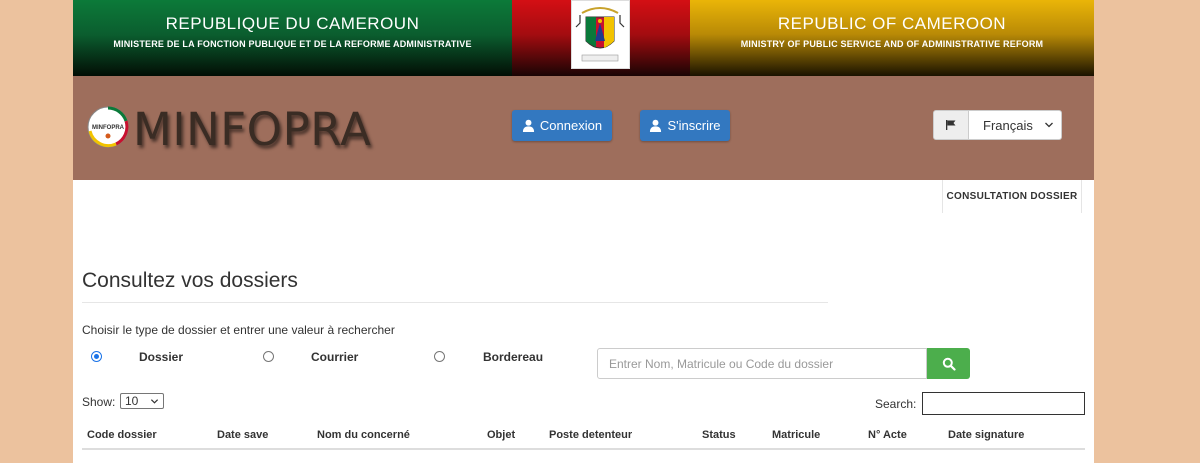 This screenshot has width=1200, height=463. What do you see at coordinates (1003, 403) in the screenshot?
I see `table-search-input` at bounding box center [1003, 403].